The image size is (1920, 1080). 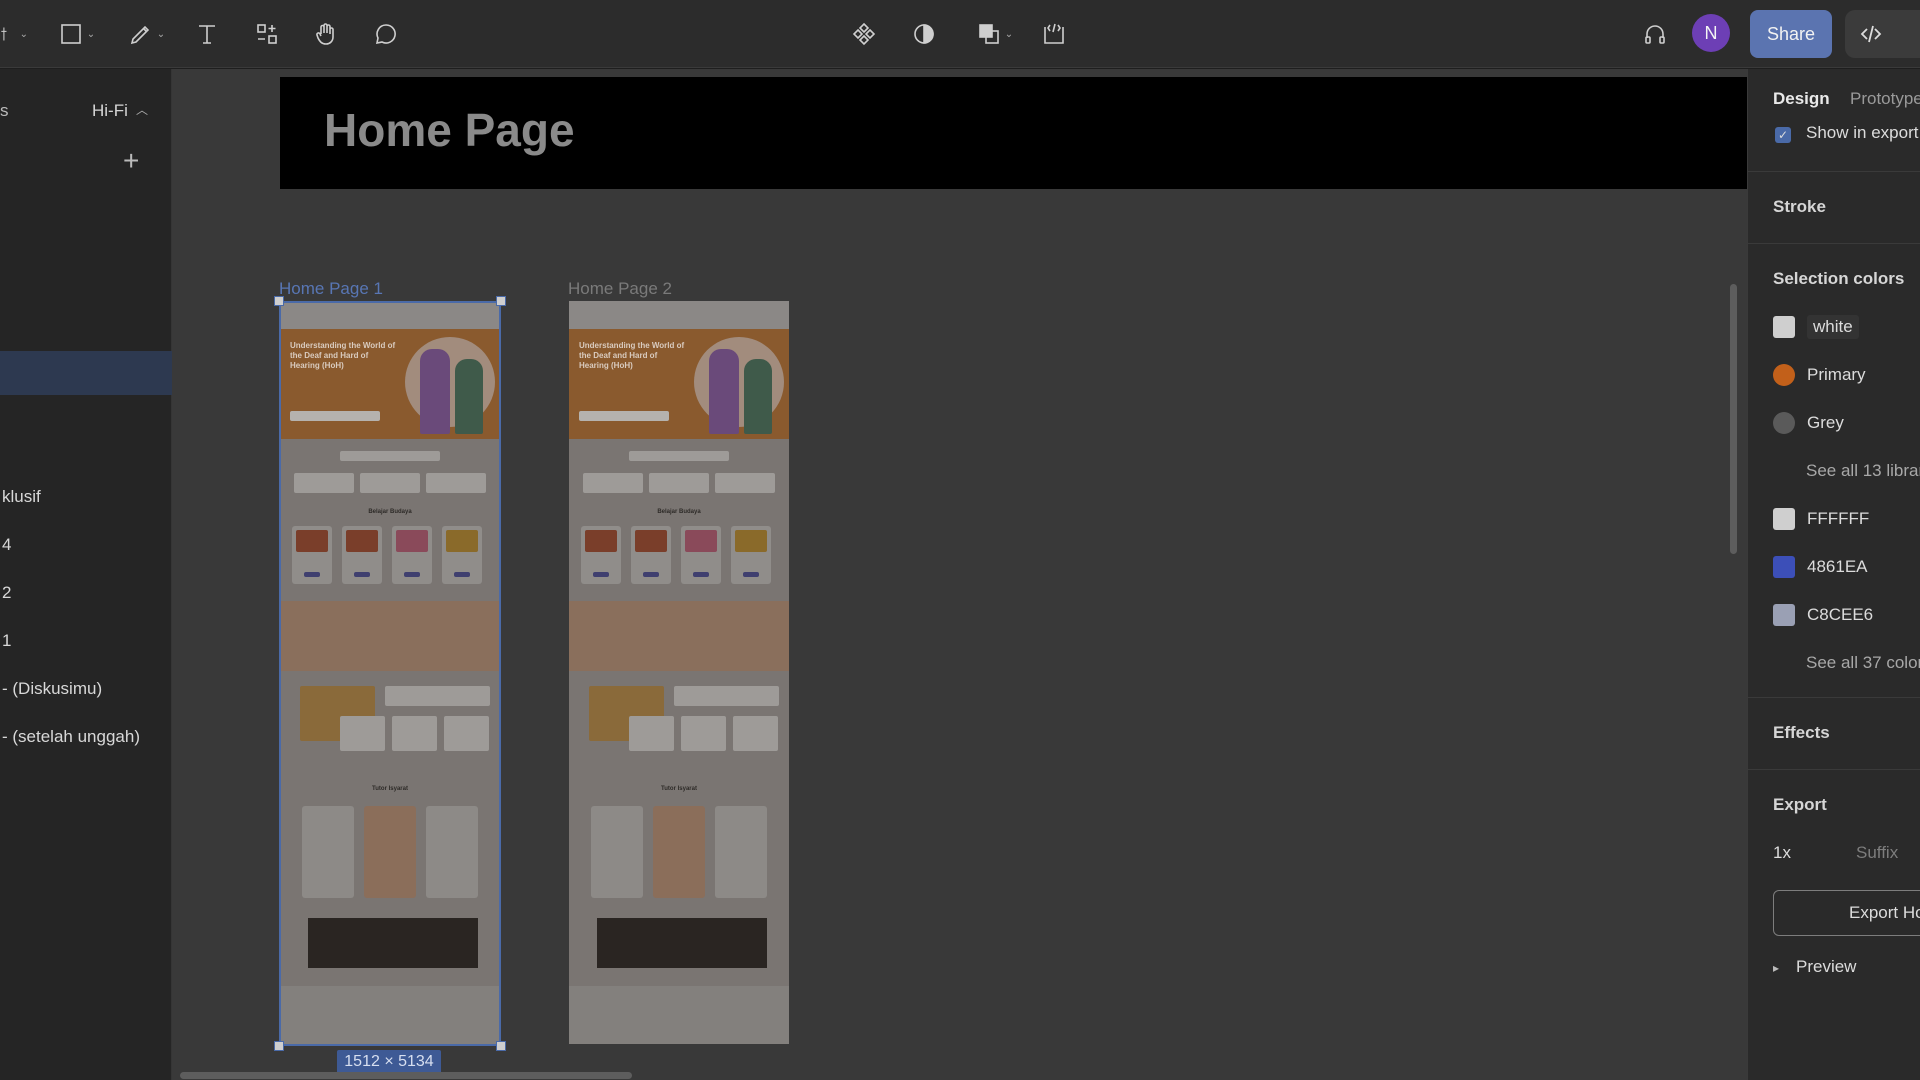 I want to click on section-banner: Home Page, so click(x=1013, y=133).